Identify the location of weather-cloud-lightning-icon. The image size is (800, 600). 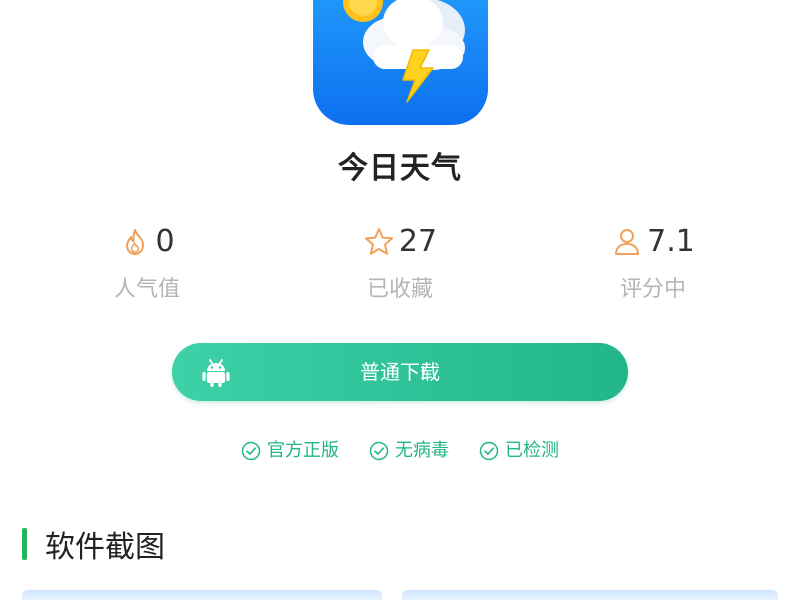
(400, 62).